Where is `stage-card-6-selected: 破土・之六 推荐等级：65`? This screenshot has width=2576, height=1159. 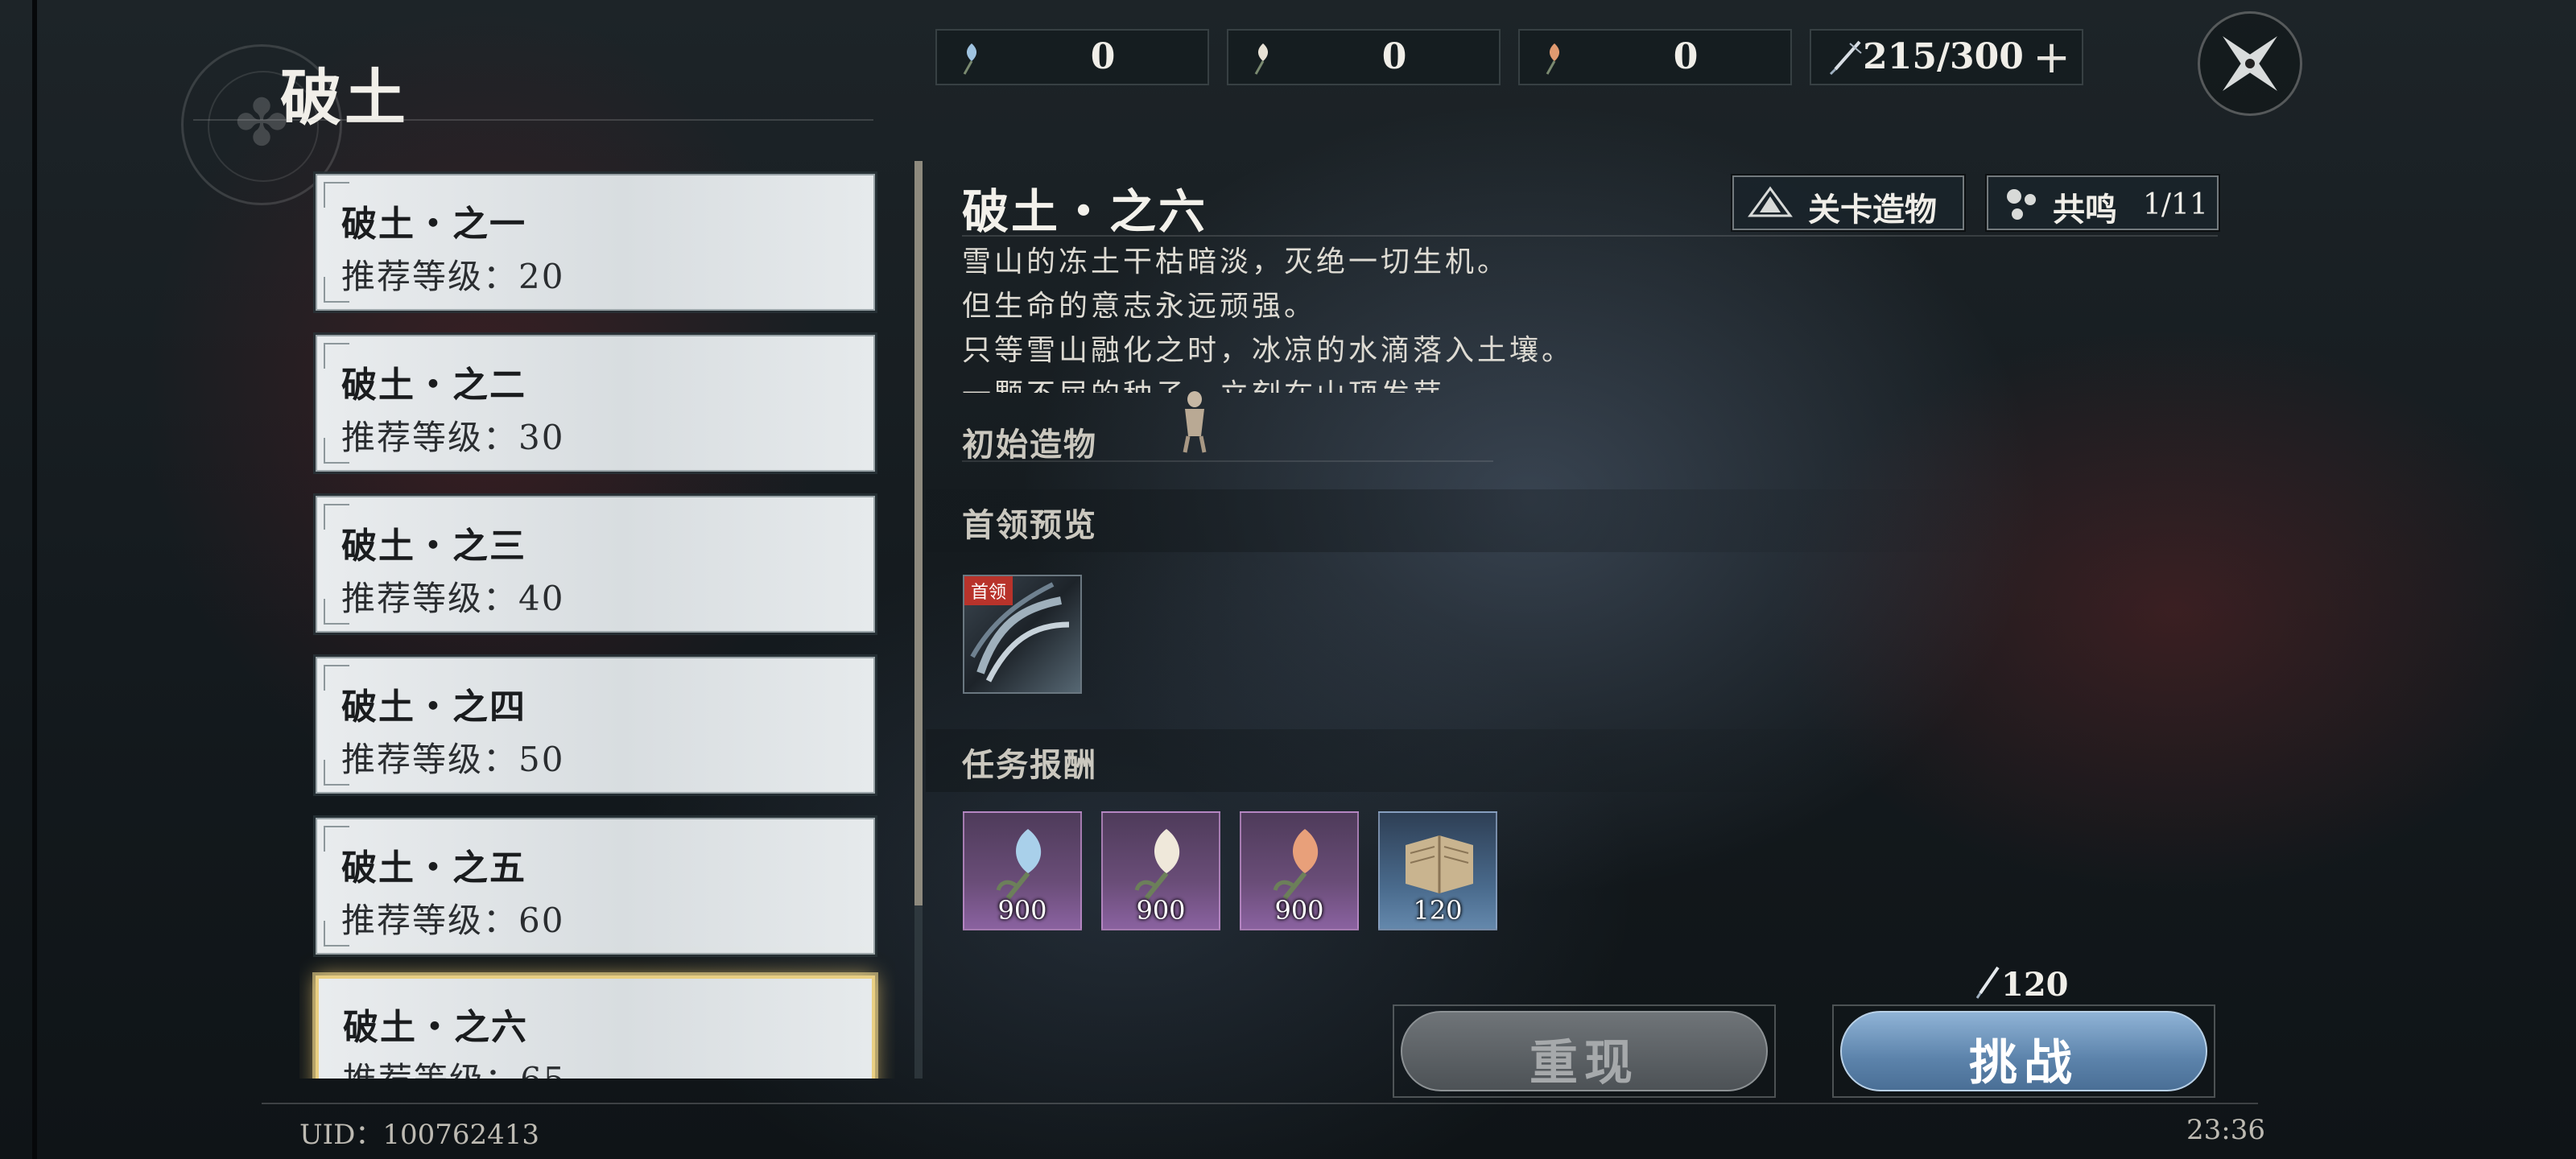 stage-card-6-selected: 破土・之六 推荐等级：65 is located at coordinates (595, 1025).